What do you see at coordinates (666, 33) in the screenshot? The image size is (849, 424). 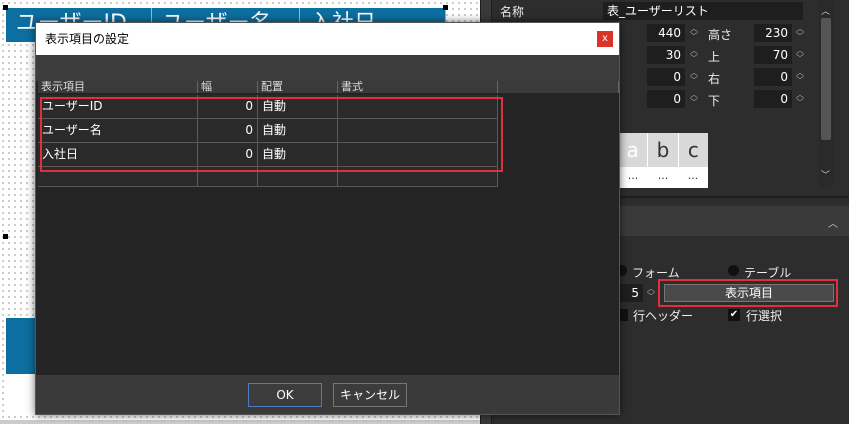 I see `width-input: 440` at bounding box center [666, 33].